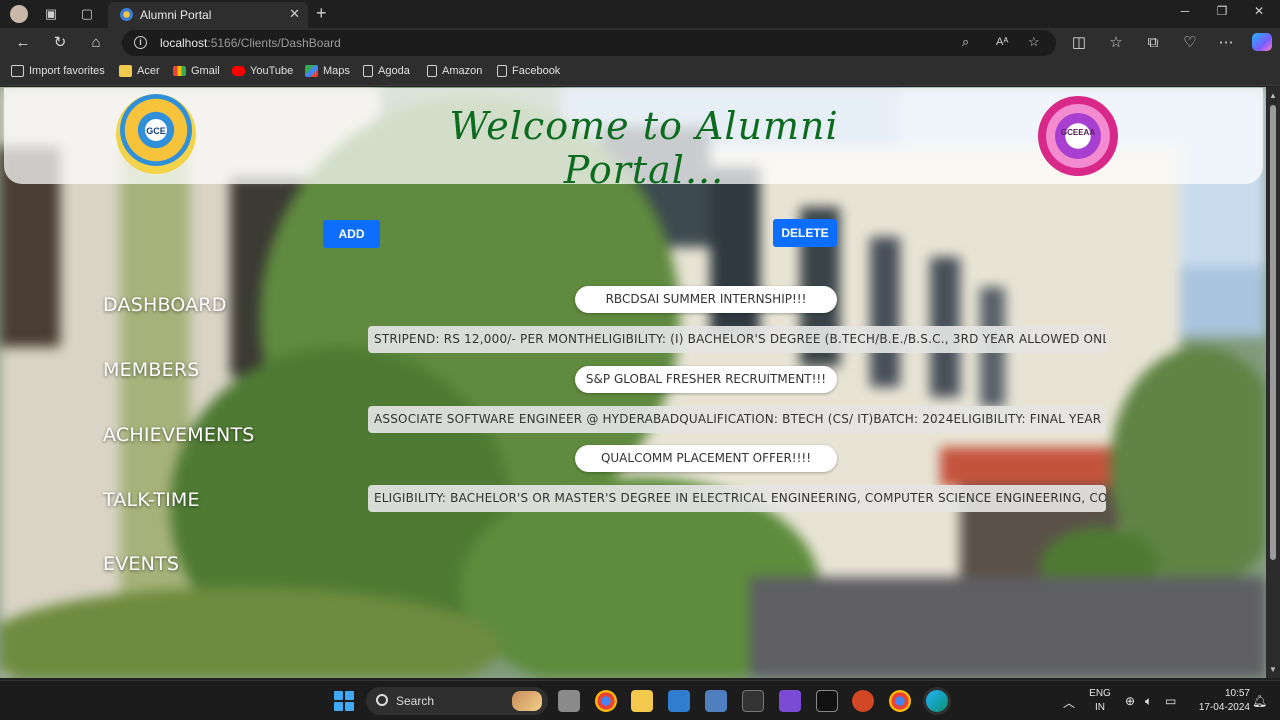 This screenshot has height=720, width=1280. I want to click on file-explorer-icon, so click(642, 701).